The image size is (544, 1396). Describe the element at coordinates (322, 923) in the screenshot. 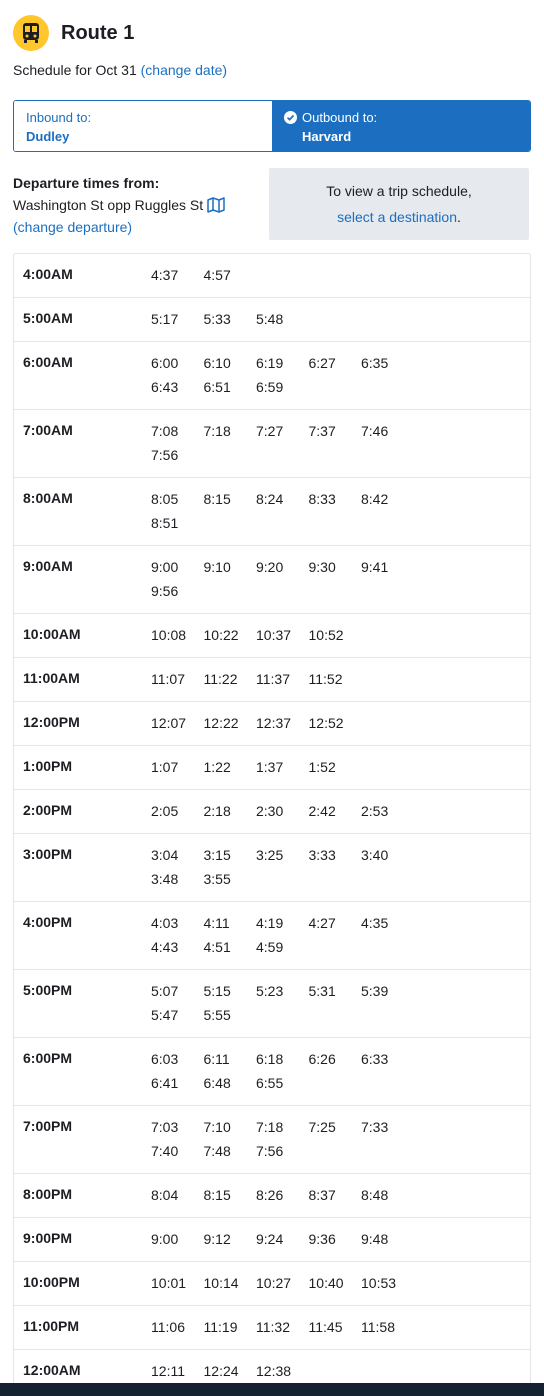

I see `departure-time: 4:27` at that location.